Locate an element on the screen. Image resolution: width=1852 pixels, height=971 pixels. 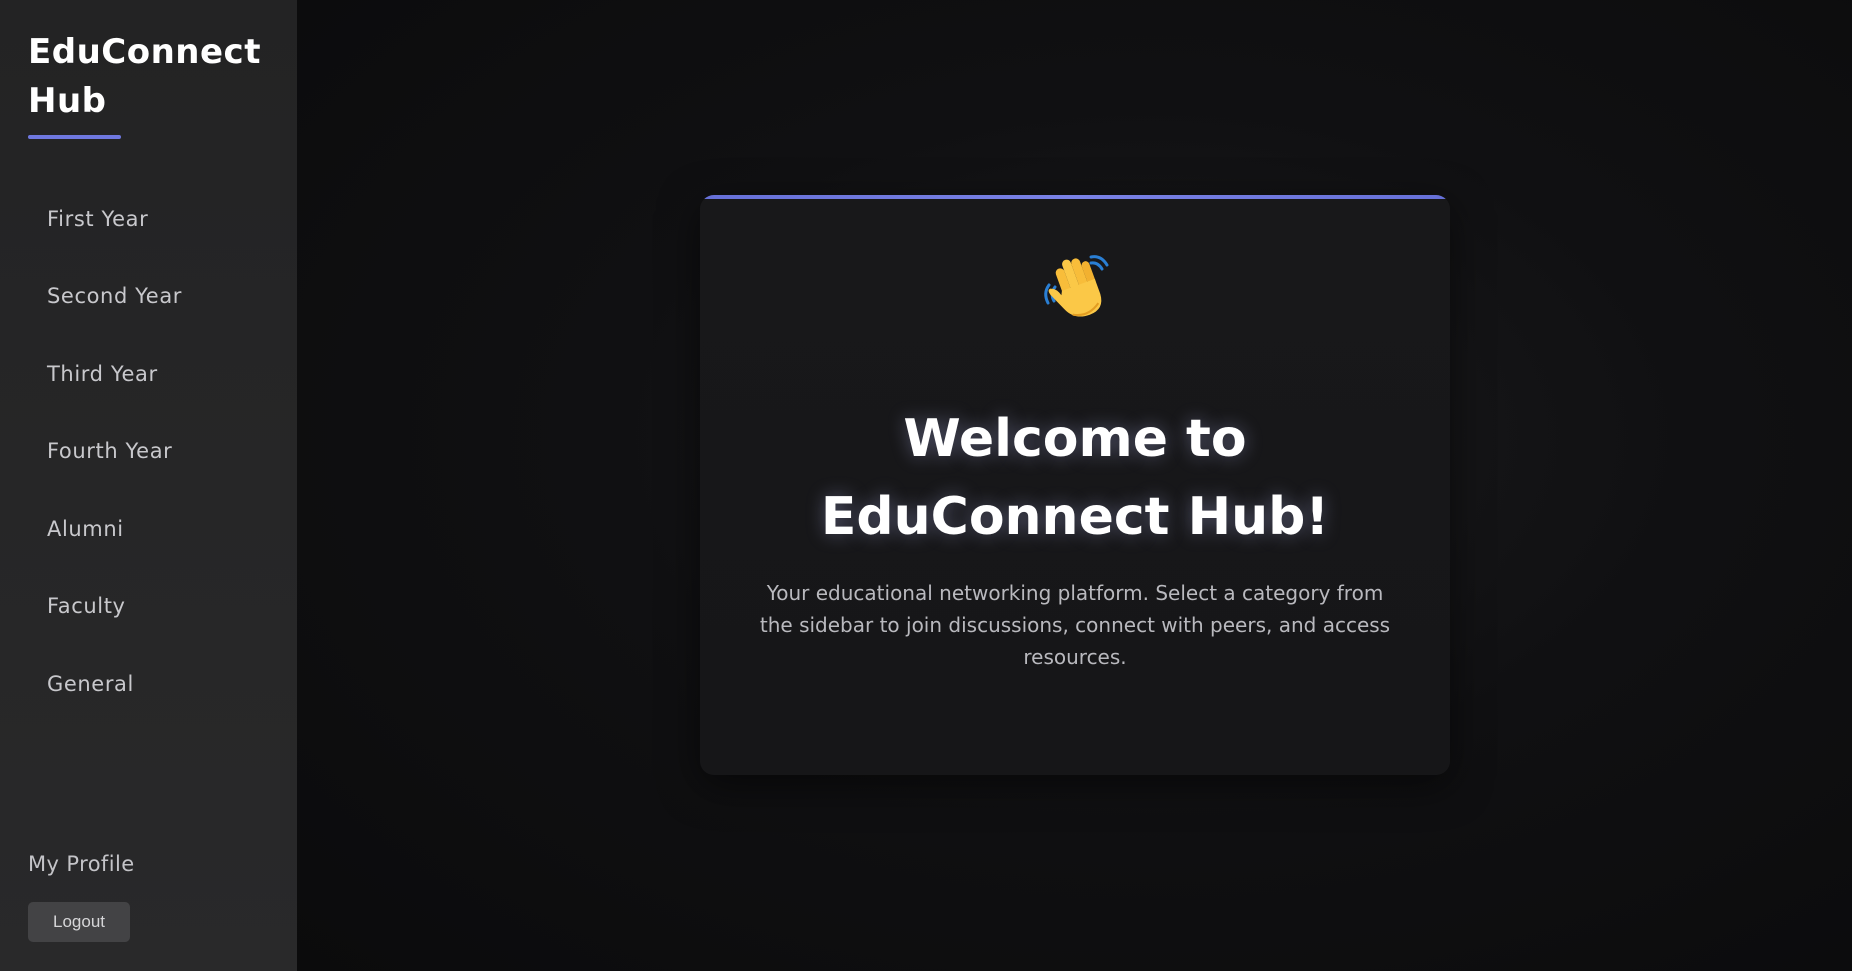
sidebar-item-first-year: First Year is located at coordinates (148, 219).